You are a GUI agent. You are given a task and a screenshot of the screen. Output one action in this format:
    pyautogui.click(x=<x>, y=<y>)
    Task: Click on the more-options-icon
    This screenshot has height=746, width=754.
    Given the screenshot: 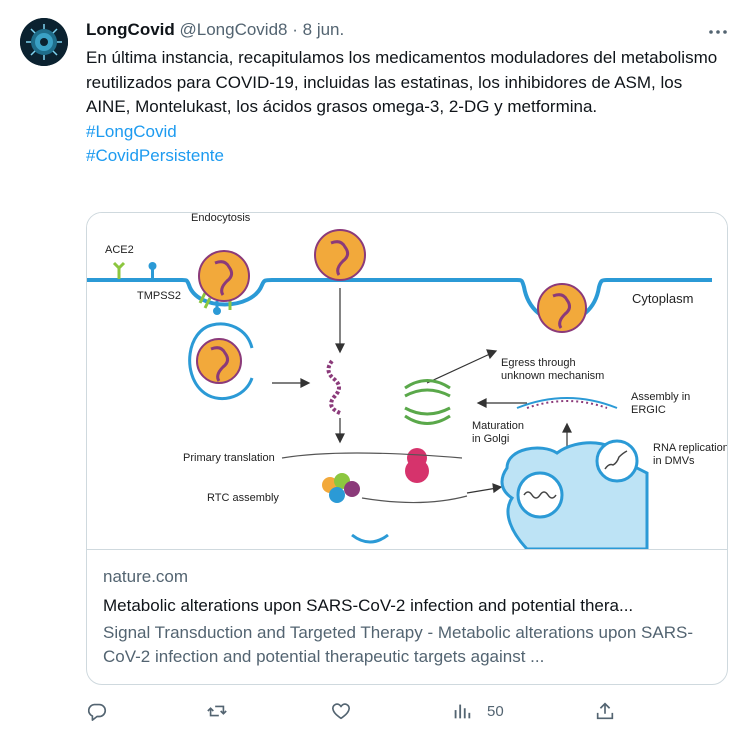 What is the action you would take?
    pyautogui.click(x=718, y=32)
    